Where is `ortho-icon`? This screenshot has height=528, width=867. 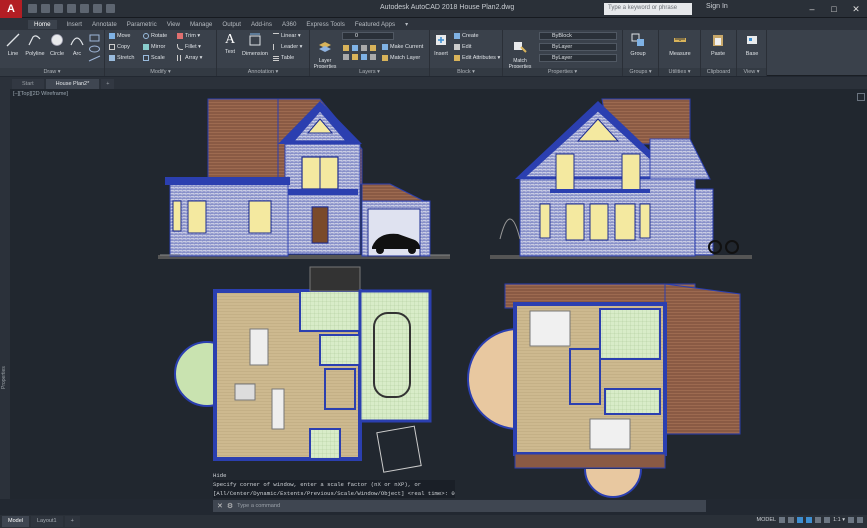 ortho-icon is located at coordinates (800, 520).